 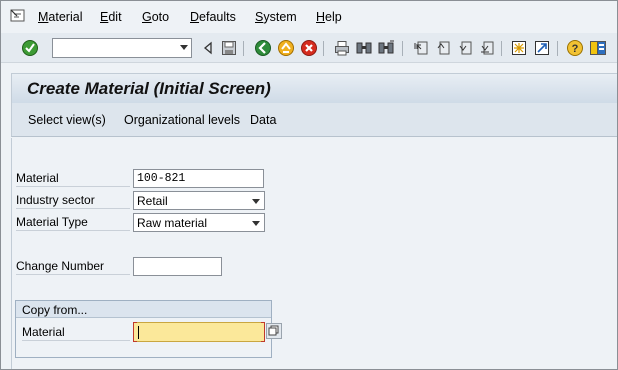 I want to click on possible-entries-button, so click(x=274, y=331).